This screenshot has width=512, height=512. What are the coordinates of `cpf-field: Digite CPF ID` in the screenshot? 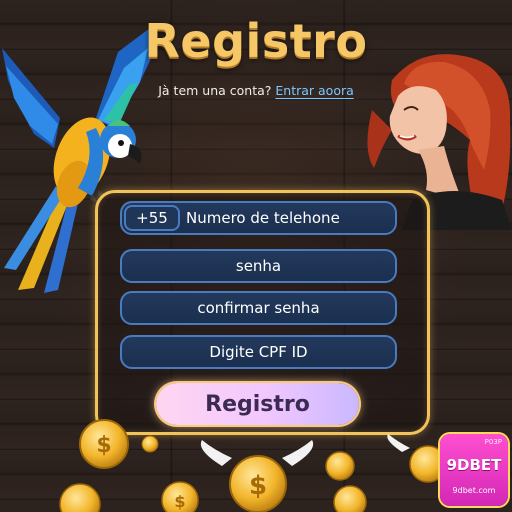 It's located at (258, 352).